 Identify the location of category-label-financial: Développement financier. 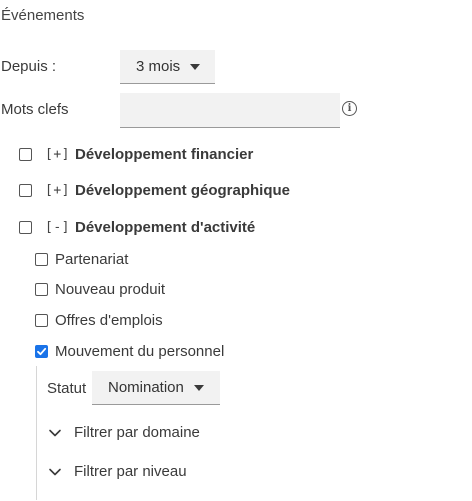
(164, 154).